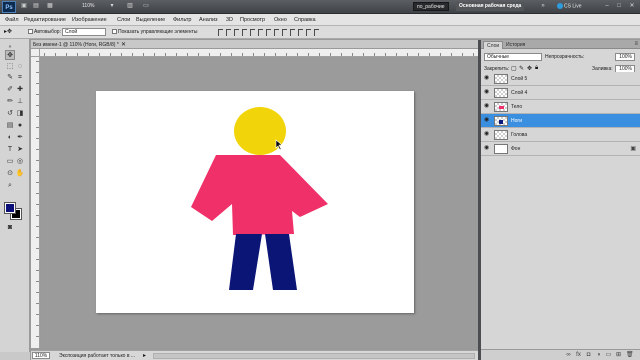  What do you see at coordinates (560, 149) in the screenshot?
I see `layer-row: ◉ Фон ▣` at bounding box center [560, 149].